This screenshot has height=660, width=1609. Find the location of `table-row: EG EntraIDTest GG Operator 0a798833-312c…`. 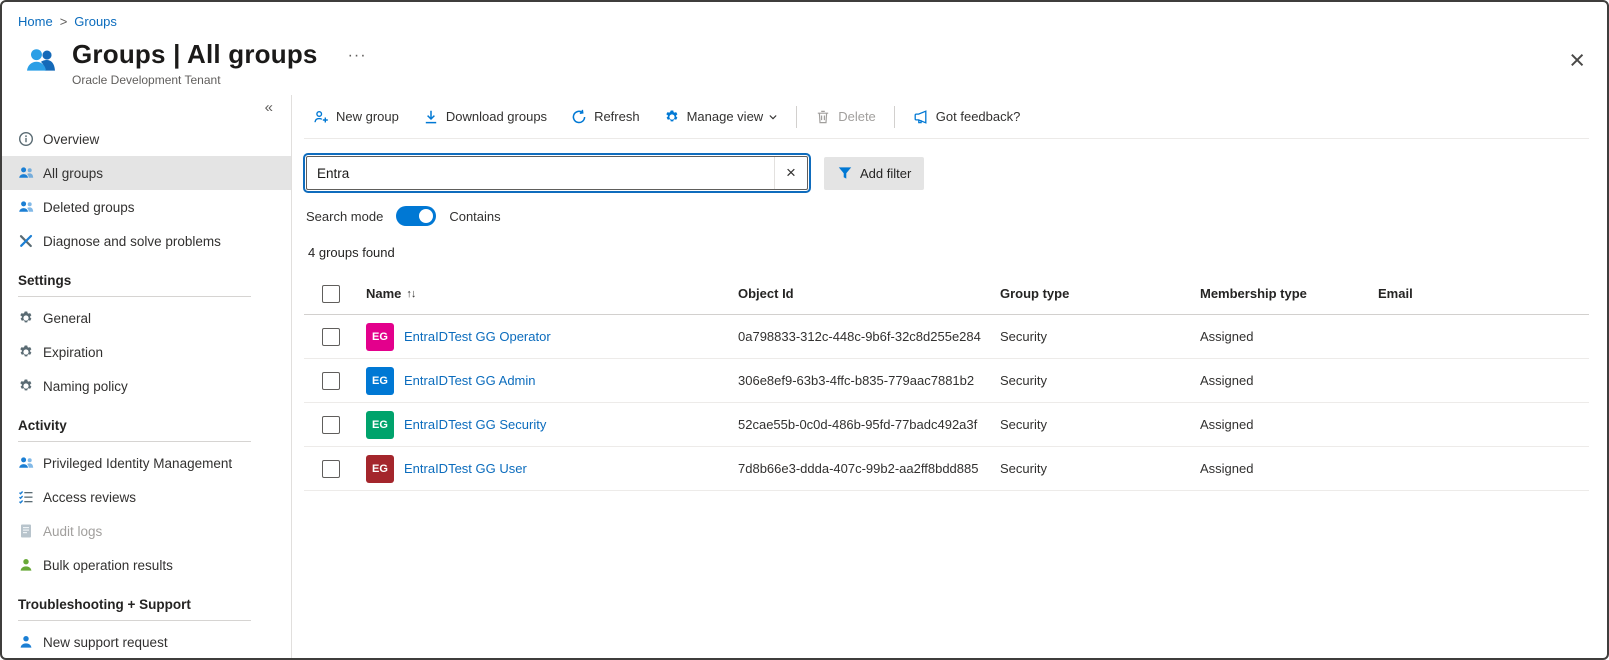

table-row: EG EntraIDTest GG Operator 0a798833-312c… is located at coordinates (946, 337).